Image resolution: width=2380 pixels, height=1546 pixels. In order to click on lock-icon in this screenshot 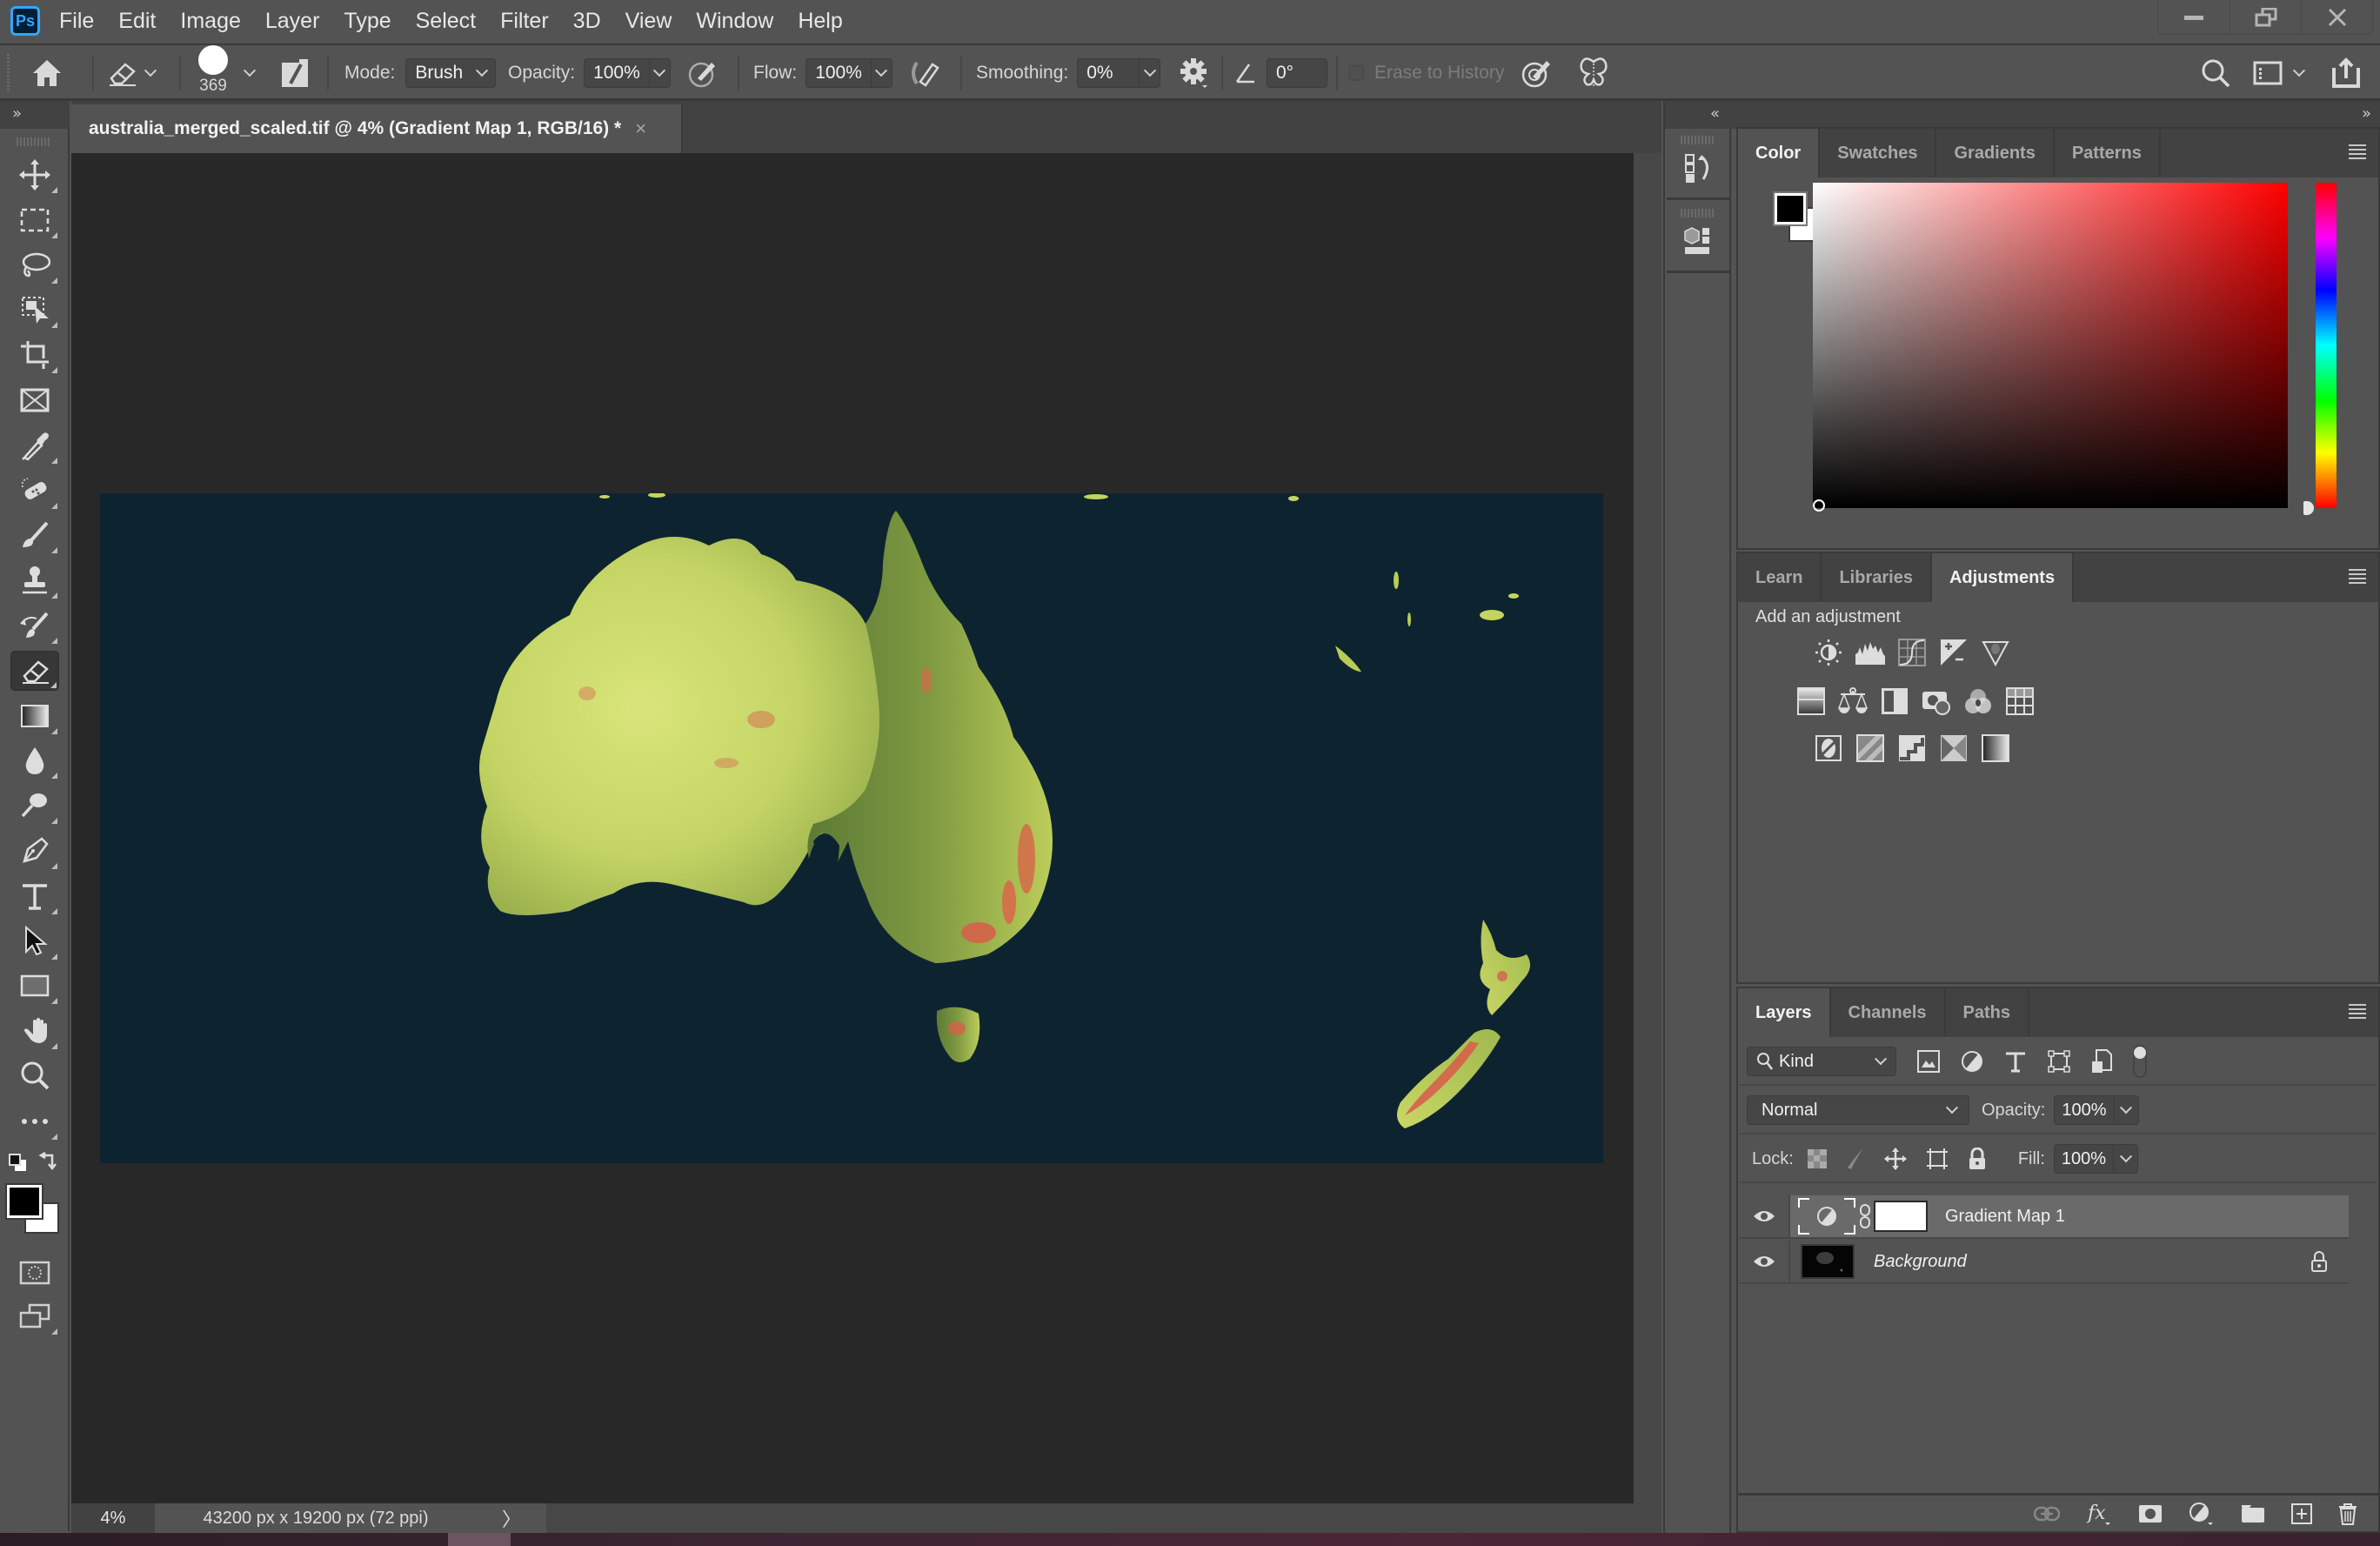, I will do `click(2319, 1261)`.